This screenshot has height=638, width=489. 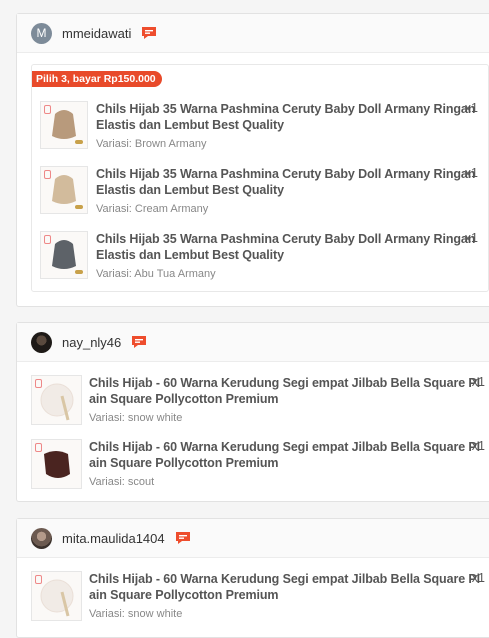 I want to click on username: mita.maulida1404, so click(x=113, y=538).